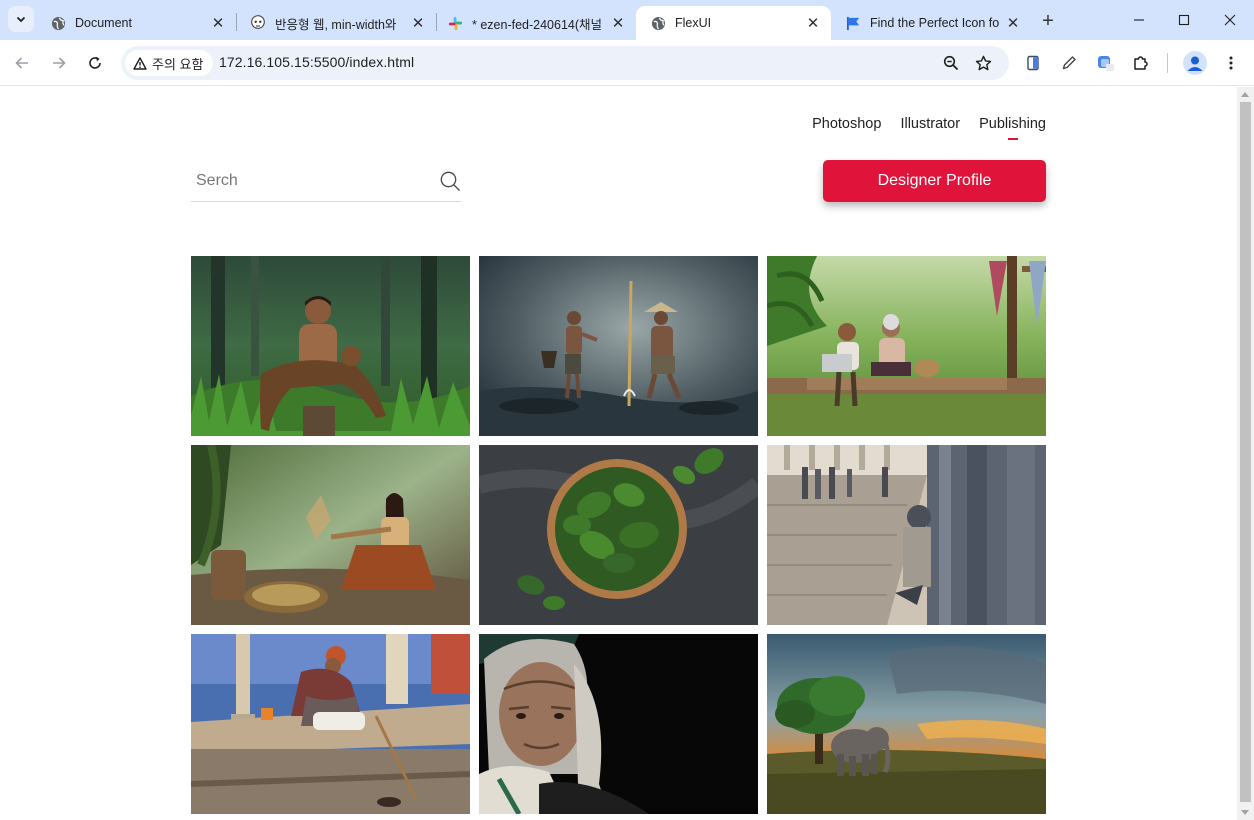 The image size is (1254, 820). What do you see at coordinates (1245, 94) in the screenshot?
I see `scroll-up-arrow` at bounding box center [1245, 94].